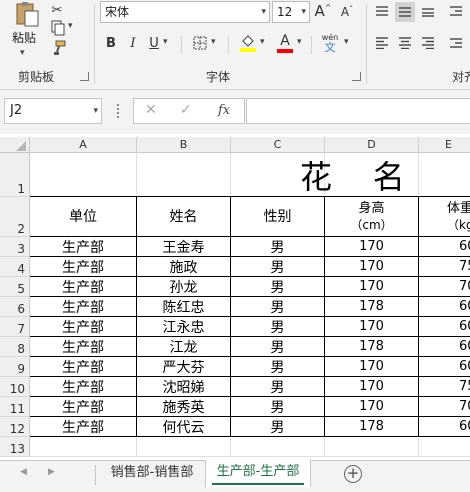 This screenshot has width=470, height=492. Describe the element at coordinates (278, 145) in the screenshot. I see `column-header-c: C` at that location.